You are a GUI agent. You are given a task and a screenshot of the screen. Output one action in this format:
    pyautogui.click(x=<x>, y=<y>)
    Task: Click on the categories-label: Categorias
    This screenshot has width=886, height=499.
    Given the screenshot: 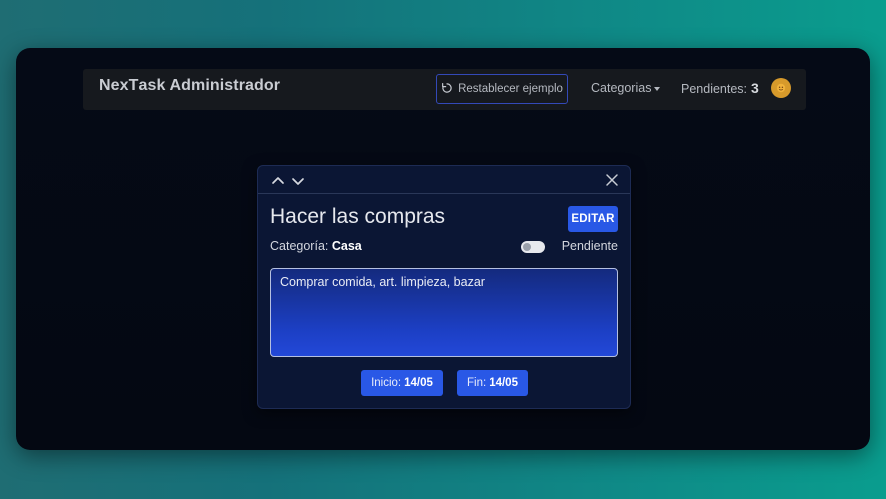 What is the action you would take?
    pyautogui.click(x=621, y=88)
    